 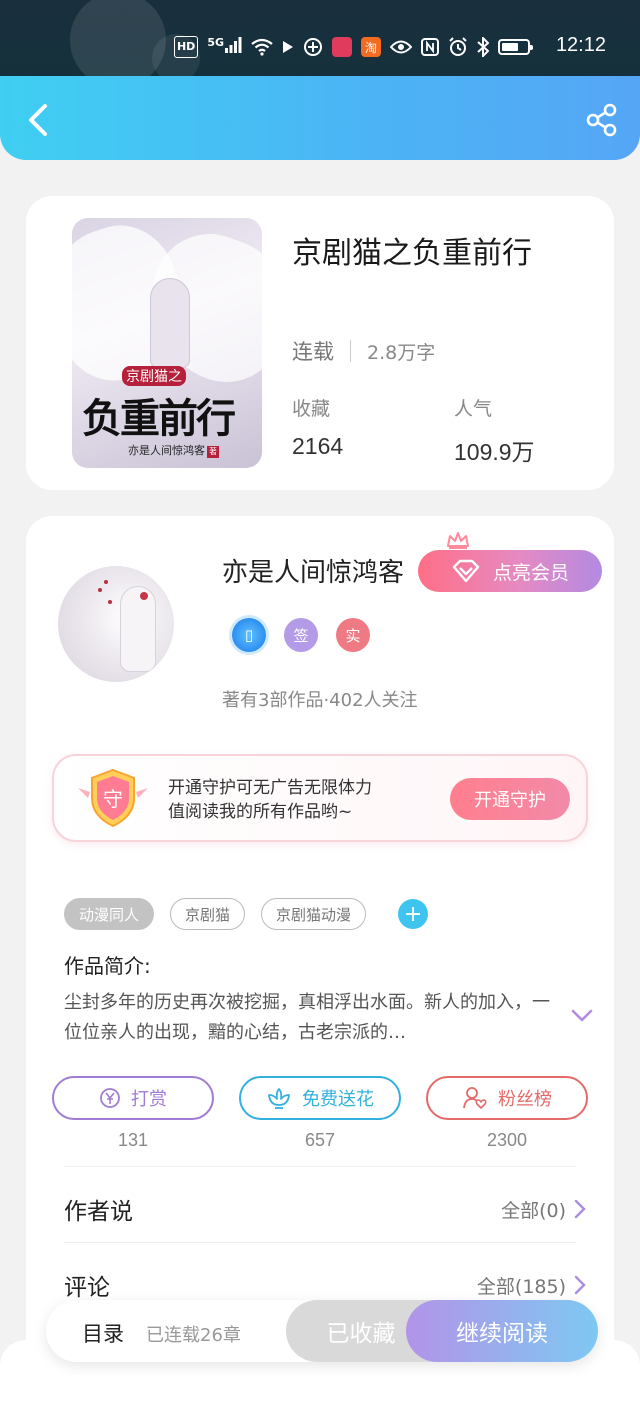 I want to click on comments-count: 全部(185), so click(x=521, y=1286).